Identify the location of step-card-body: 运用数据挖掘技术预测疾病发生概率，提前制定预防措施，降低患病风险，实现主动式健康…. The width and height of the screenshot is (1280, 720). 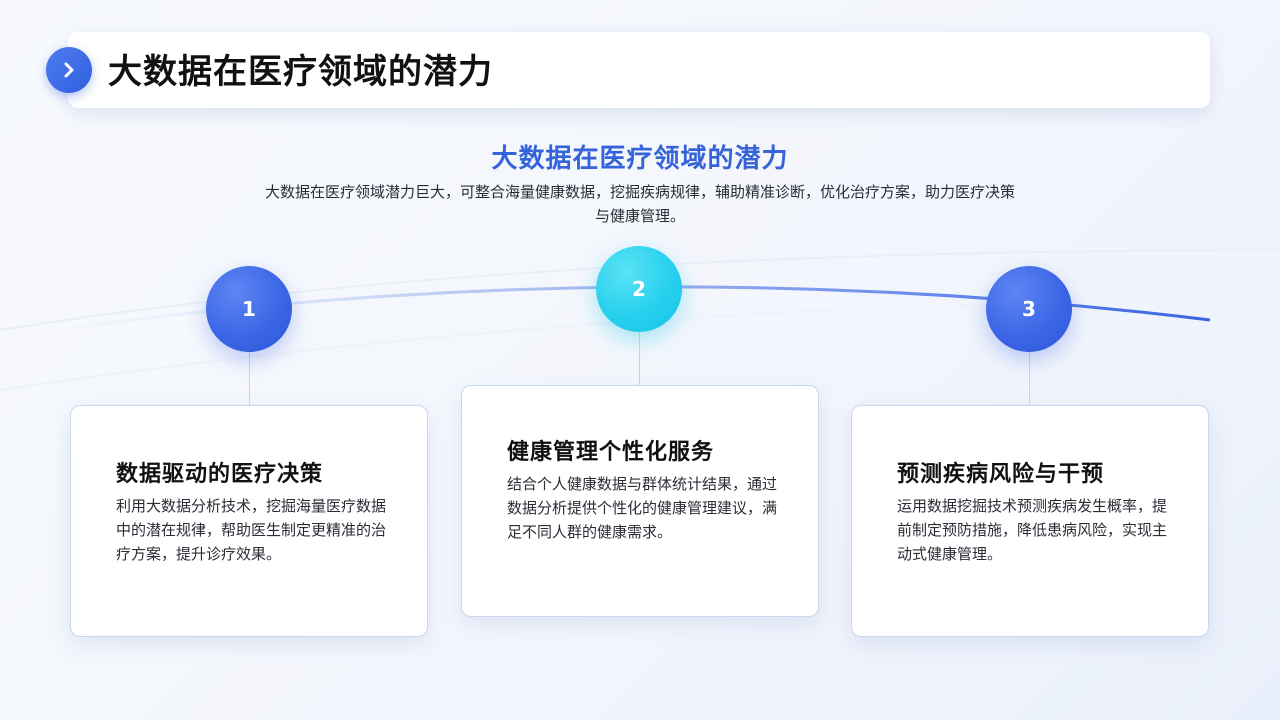
(1032, 530).